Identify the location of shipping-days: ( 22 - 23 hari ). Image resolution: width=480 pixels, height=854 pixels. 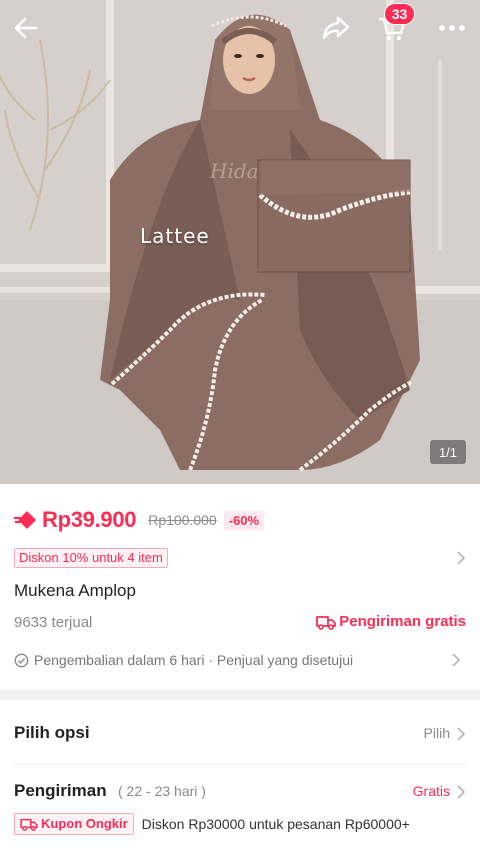
(162, 791).